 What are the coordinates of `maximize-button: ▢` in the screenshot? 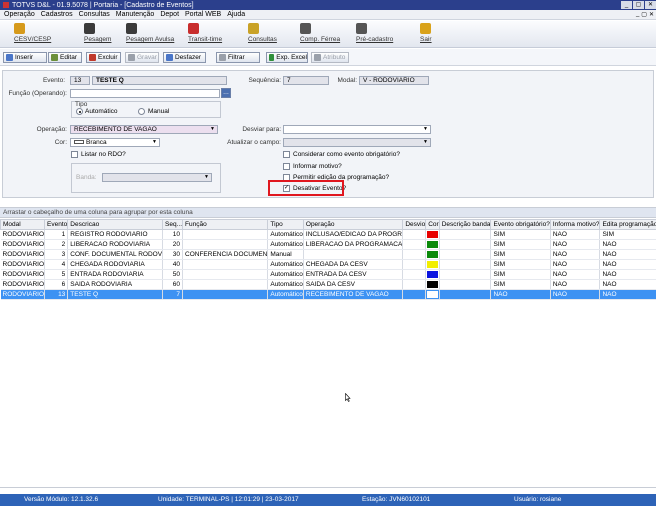 It's located at (638, 5).